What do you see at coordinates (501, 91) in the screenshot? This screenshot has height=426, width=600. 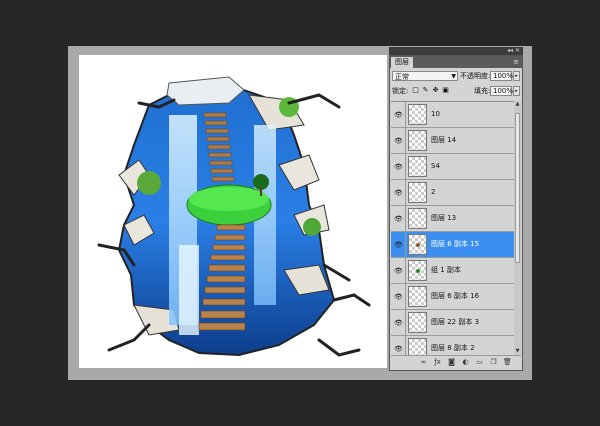 I see `fill-field: 100%` at bounding box center [501, 91].